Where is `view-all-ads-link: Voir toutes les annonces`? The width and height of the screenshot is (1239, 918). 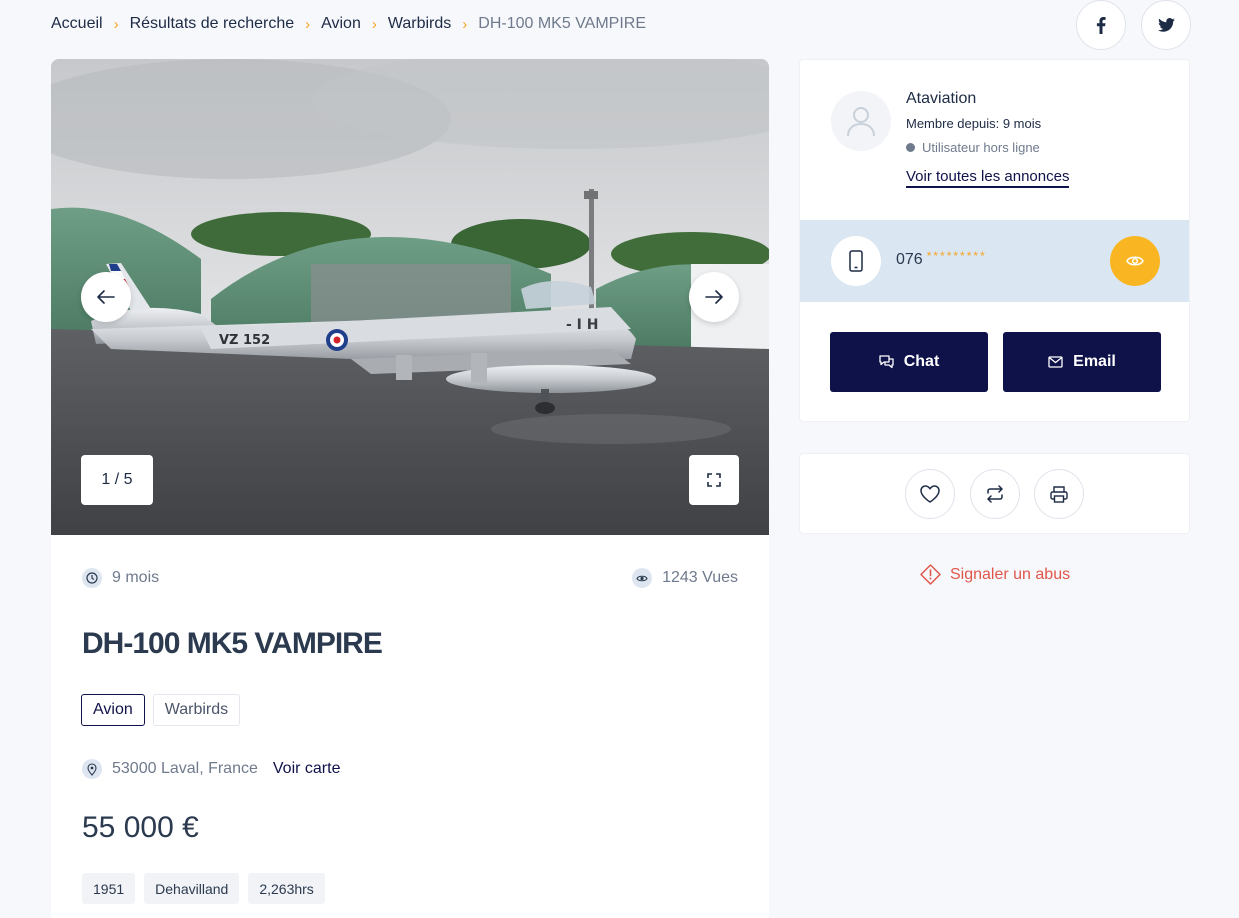 view-all-ads-link: Voir toutes les annonces is located at coordinates (988, 178).